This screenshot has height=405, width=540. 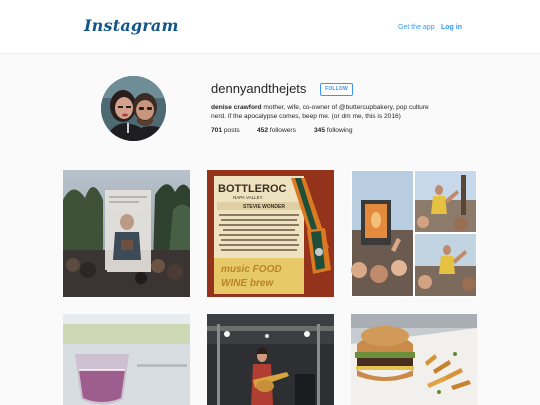 I want to click on follow-button: FOLLOW, so click(x=336, y=89).